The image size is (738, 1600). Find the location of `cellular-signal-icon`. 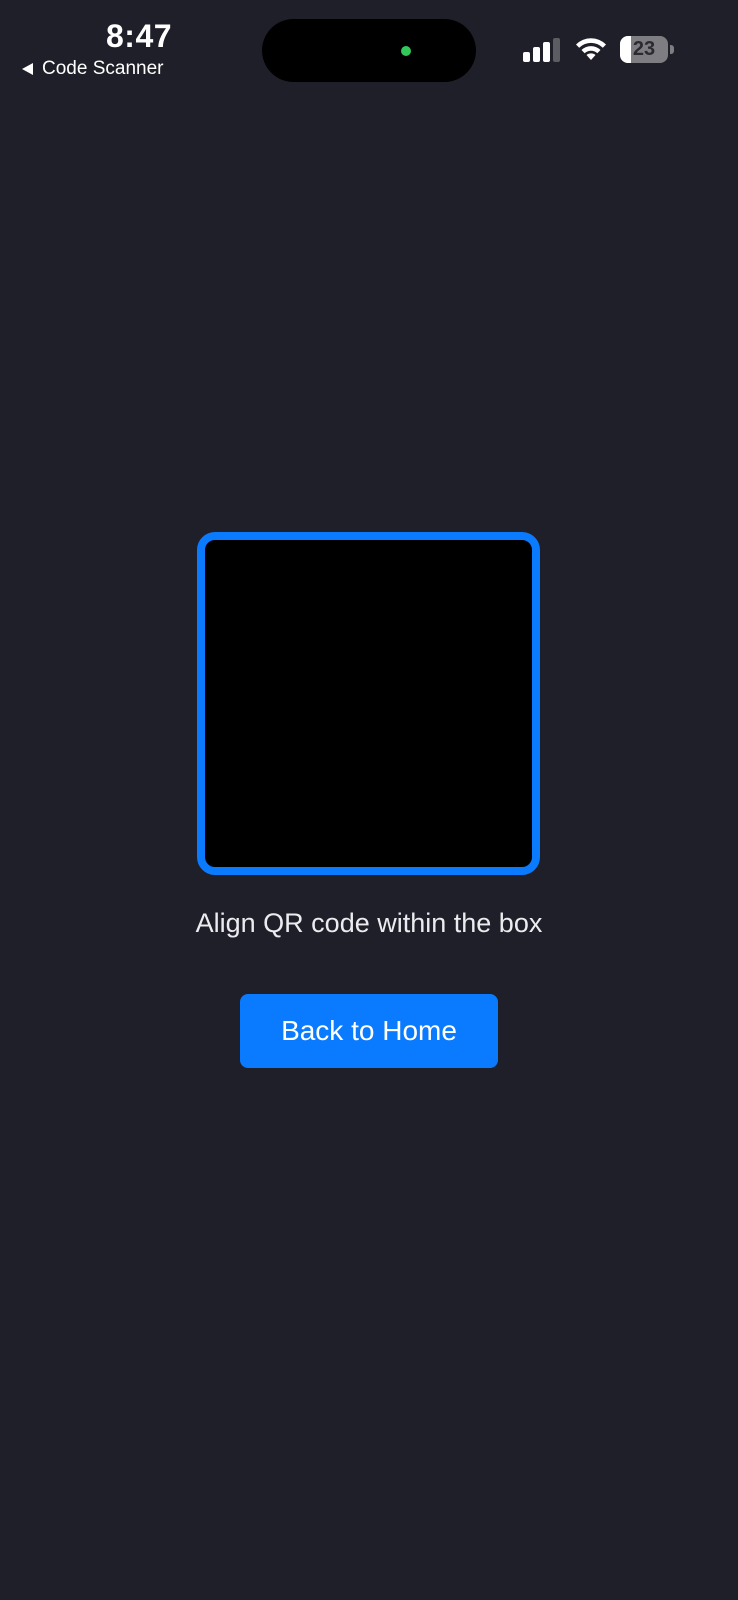

cellular-signal-icon is located at coordinates (541, 50).